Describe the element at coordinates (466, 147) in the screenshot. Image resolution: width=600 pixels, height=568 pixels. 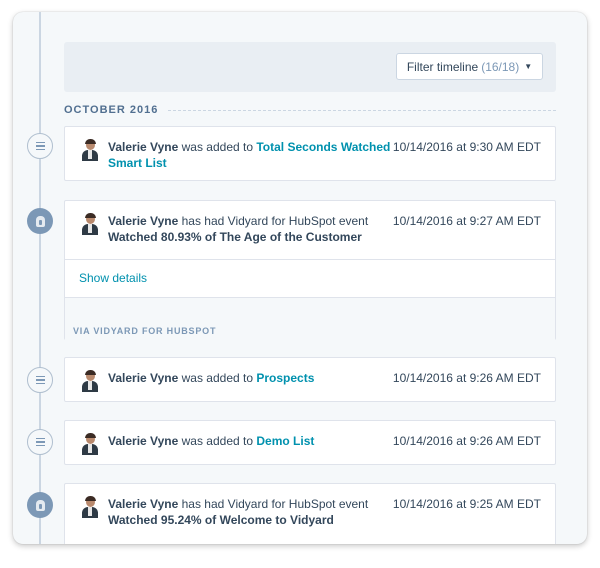
I see `timestamp: 10/14/2016 at 9:30 AM EDT` at that location.